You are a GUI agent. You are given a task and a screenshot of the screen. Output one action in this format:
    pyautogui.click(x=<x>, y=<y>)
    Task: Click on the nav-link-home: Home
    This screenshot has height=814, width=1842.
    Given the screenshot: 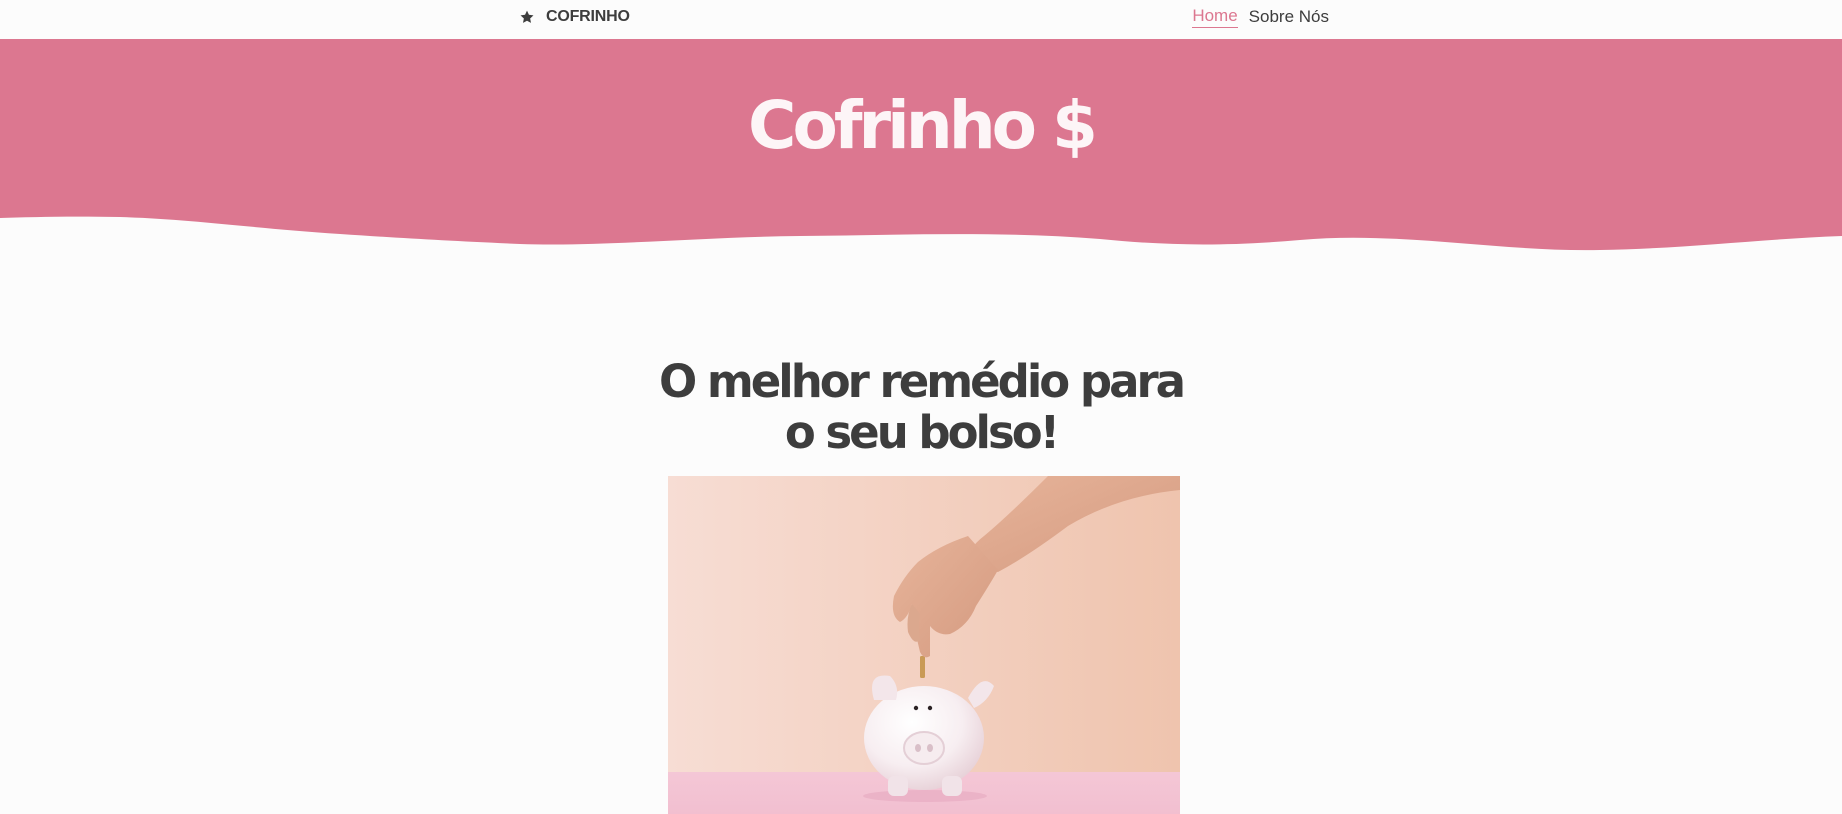 What is the action you would take?
    pyautogui.click(x=1215, y=17)
    